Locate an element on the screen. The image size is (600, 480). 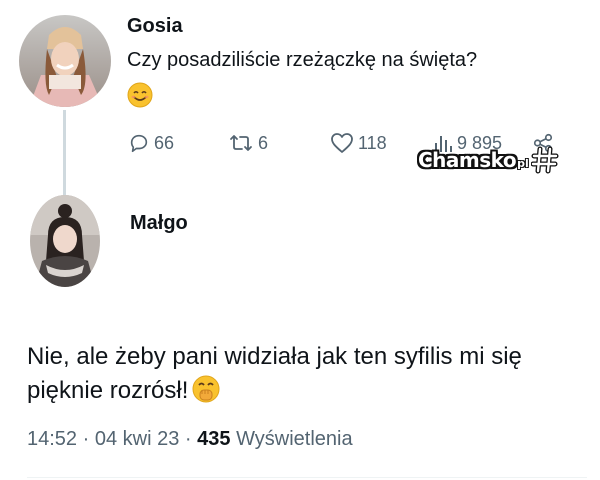
watermark-text: Chamsko is located at coordinates (467, 160).